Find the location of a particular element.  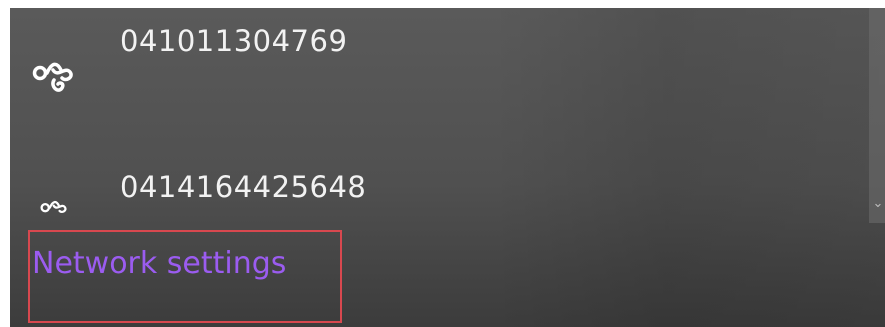

chevron-down-icon: ⌄ is located at coordinates (878, 204).